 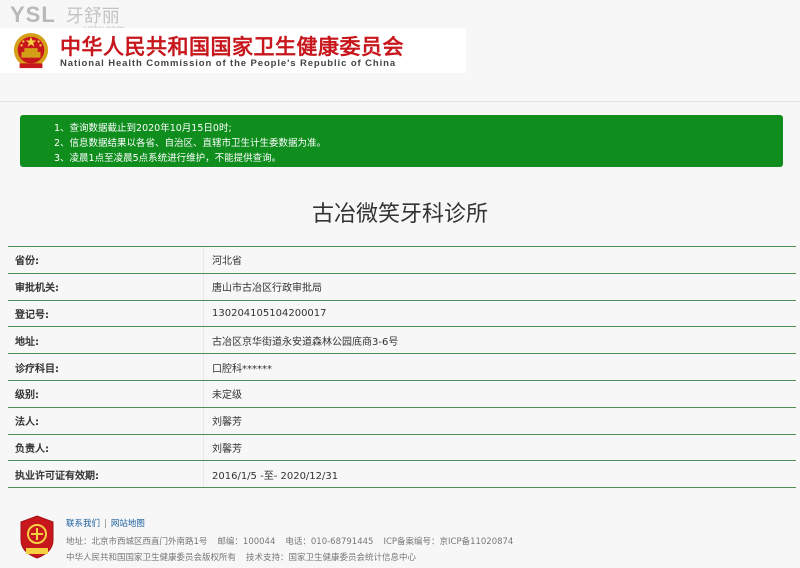 What do you see at coordinates (400, 101) in the screenshot?
I see `header-divider` at bounding box center [400, 101].